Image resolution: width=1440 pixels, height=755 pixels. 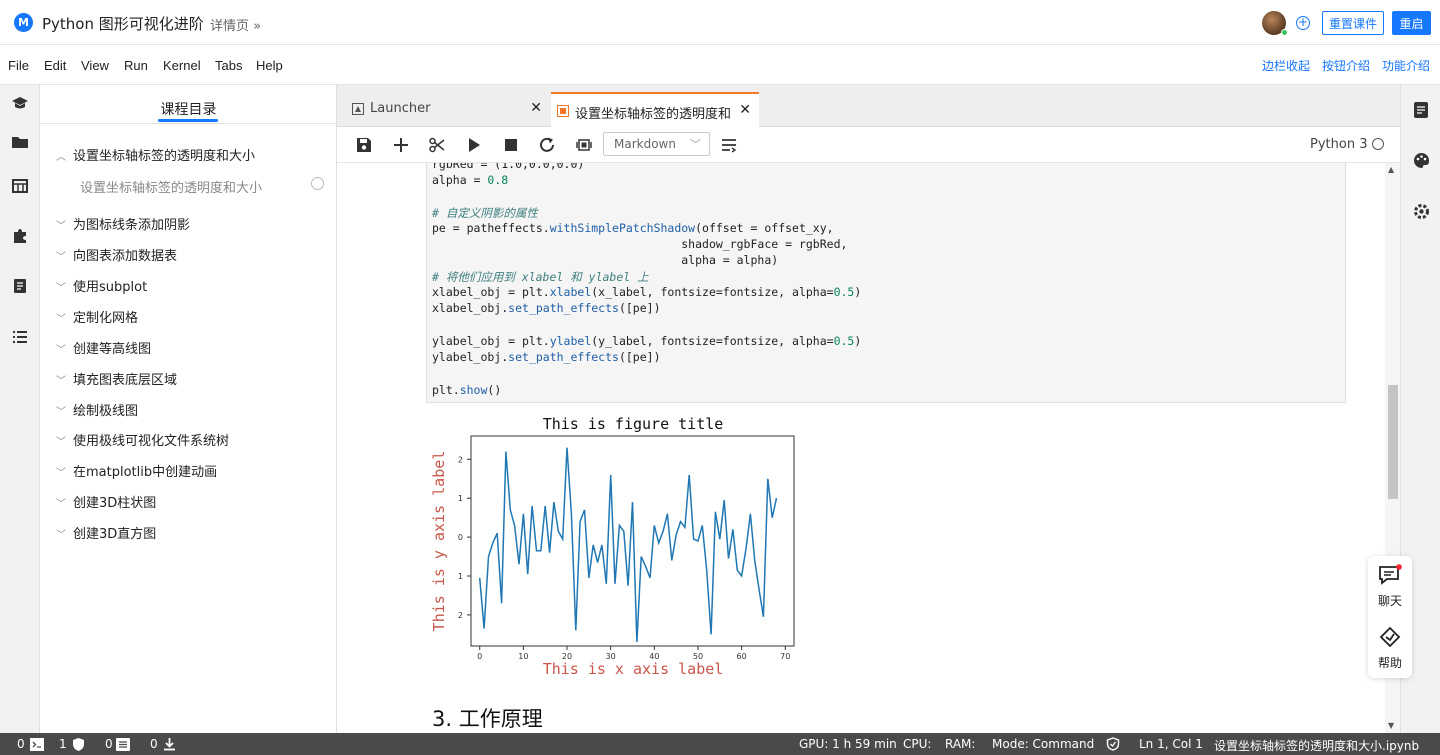 I want to click on kernel-idle-status-icon, so click(x=1378, y=144).